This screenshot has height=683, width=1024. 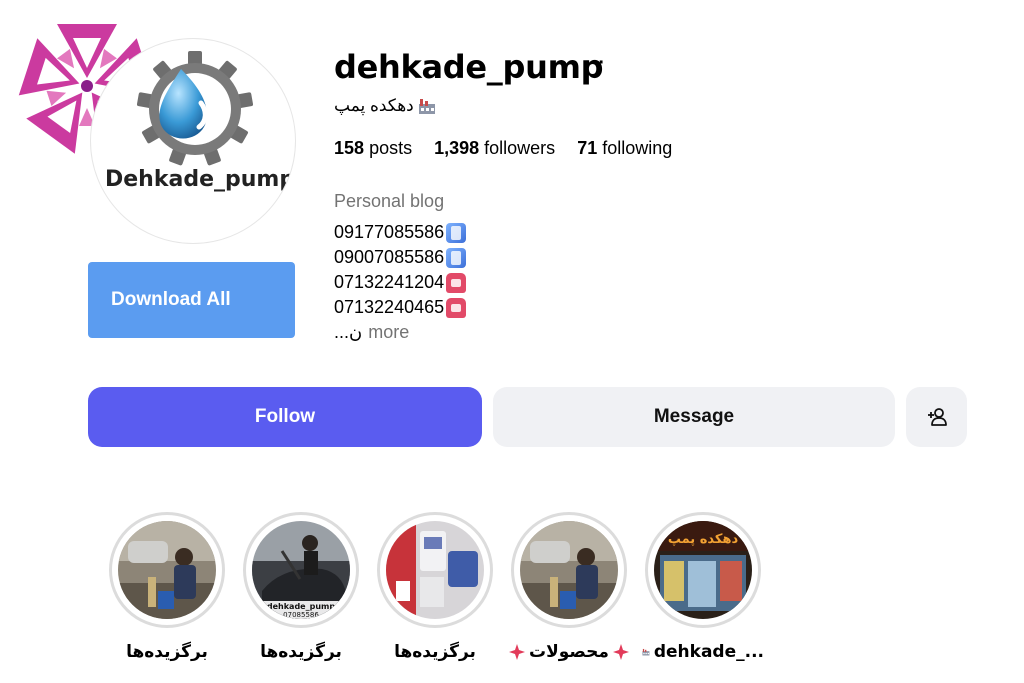 What do you see at coordinates (624, 148) in the screenshot?
I see `following-stat: 71 following` at bounding box center [624, 148].